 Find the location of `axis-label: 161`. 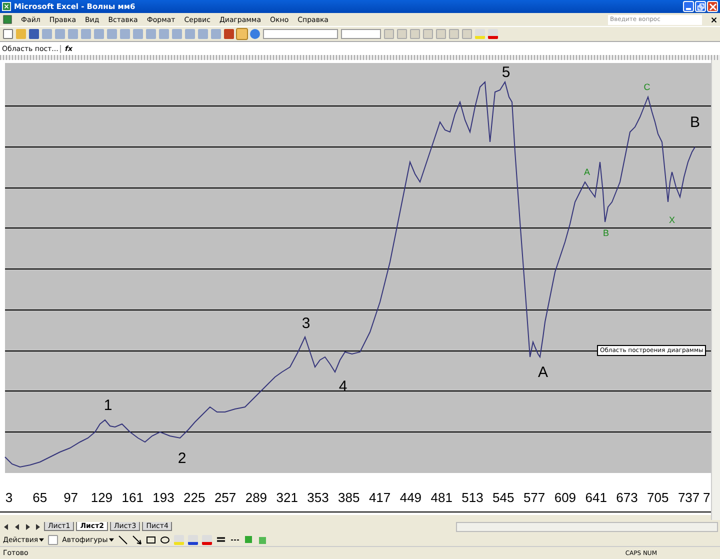

axis-label: 161 is located at coordinates (133, 497).